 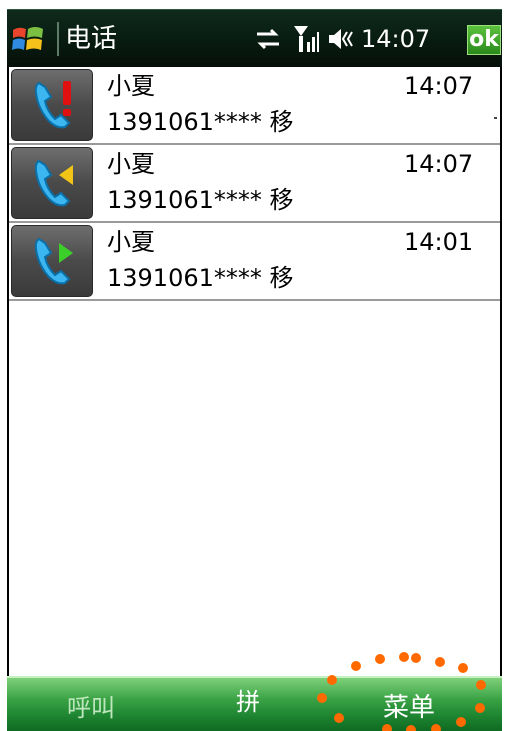 I want to click on missed-call-icon, so click(x=52, y=105).